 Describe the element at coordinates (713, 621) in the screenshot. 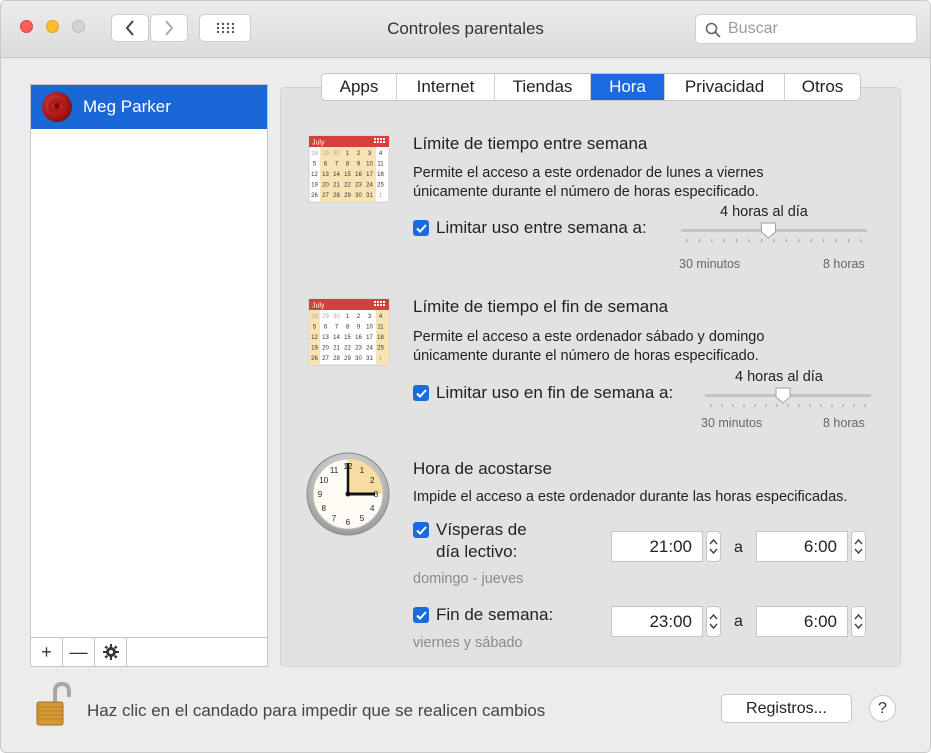

I see `weekend-from-stepper` at that location.